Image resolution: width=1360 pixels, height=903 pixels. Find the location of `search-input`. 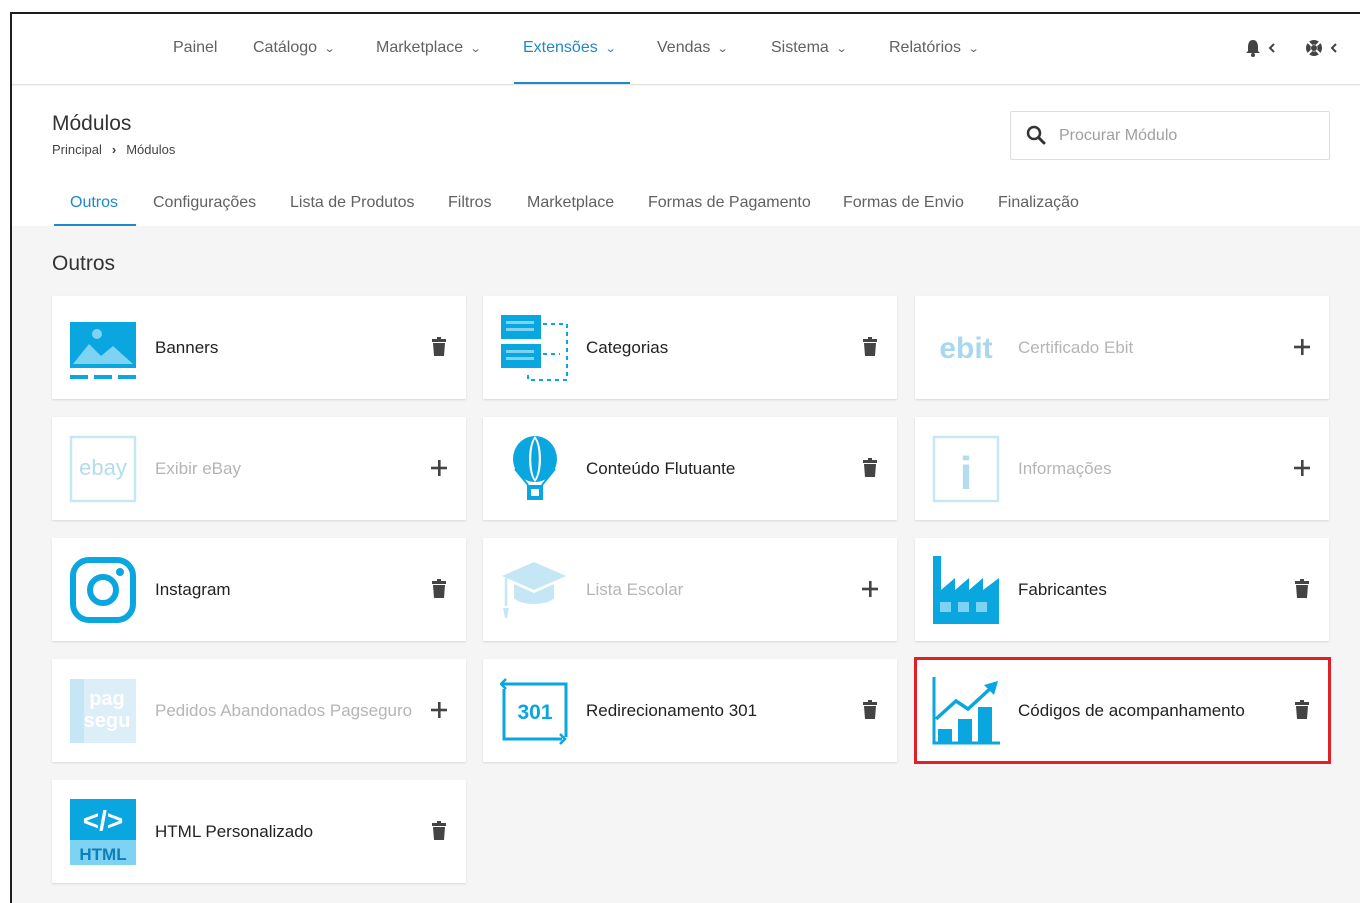

search-input is located at coordinates (1184, 136).